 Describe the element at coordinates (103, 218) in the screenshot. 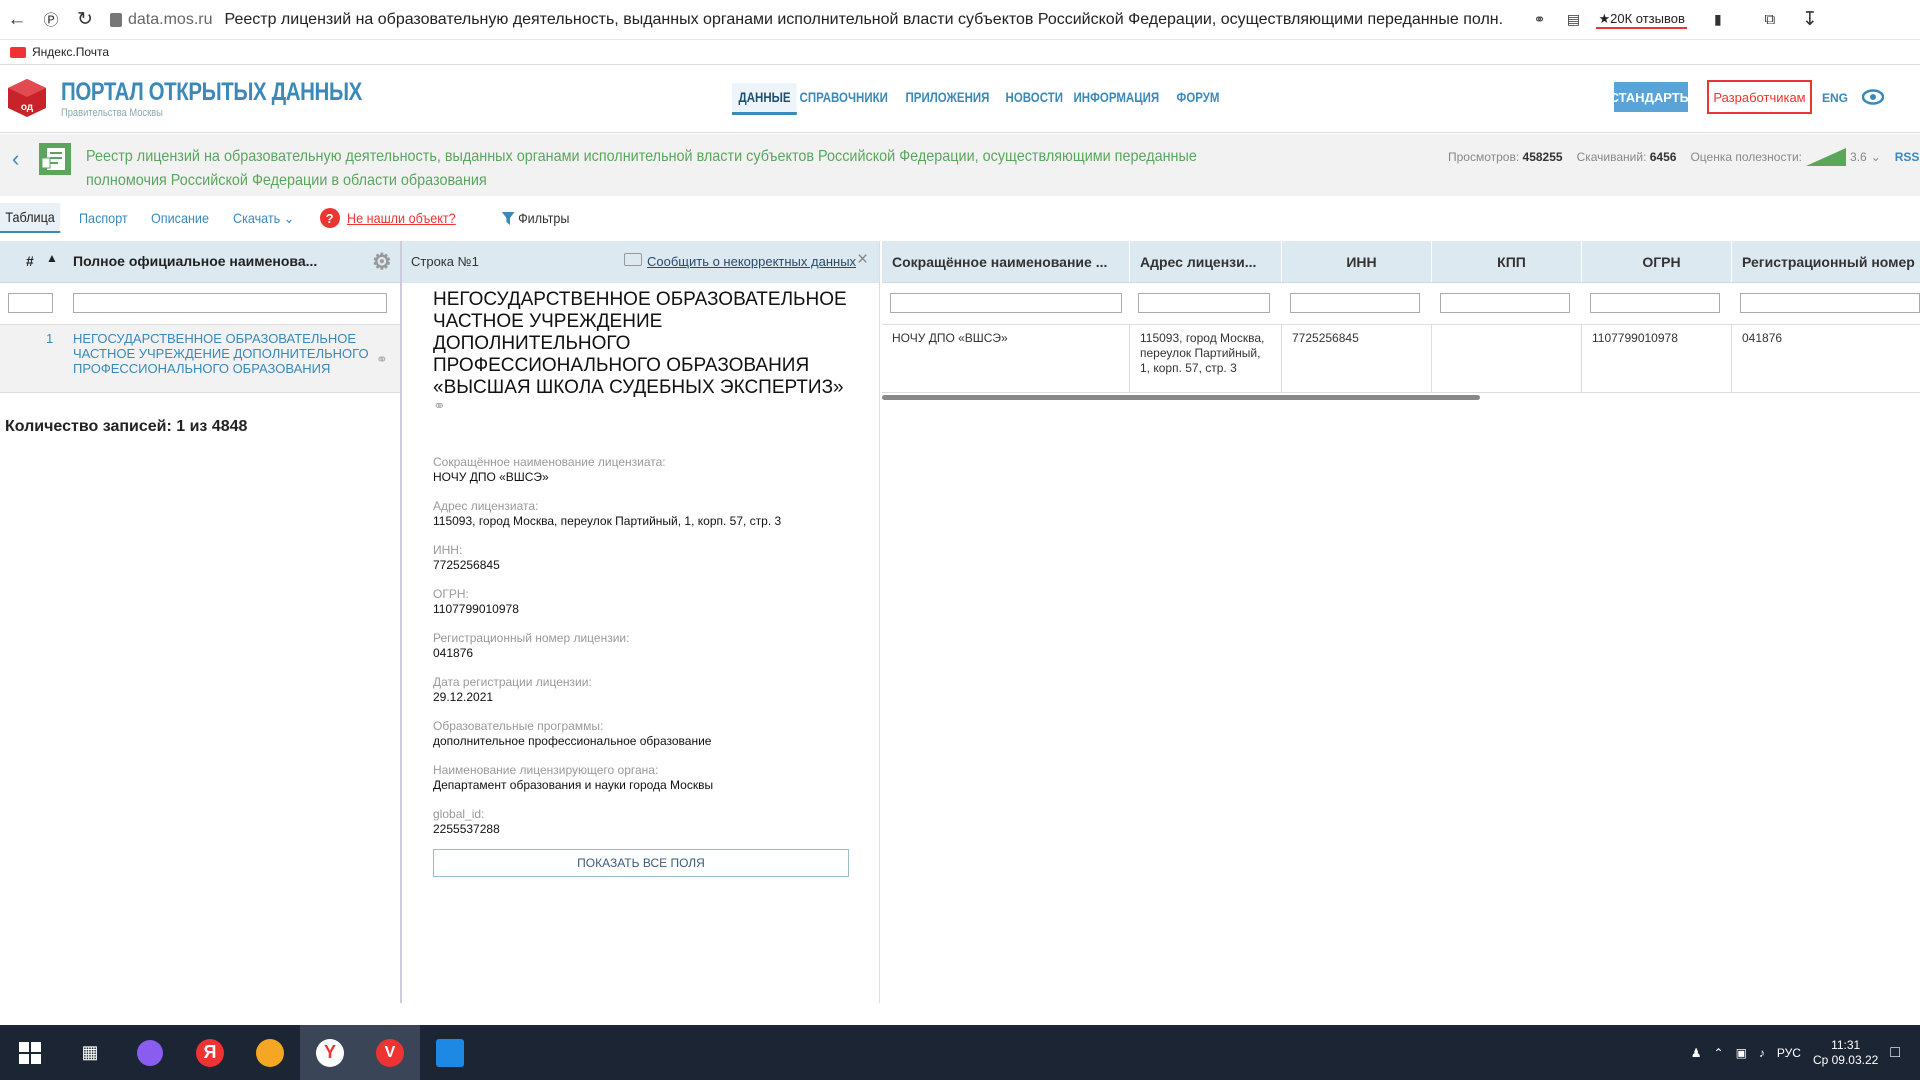

I see `tab-passport: Паспорт` at that location.